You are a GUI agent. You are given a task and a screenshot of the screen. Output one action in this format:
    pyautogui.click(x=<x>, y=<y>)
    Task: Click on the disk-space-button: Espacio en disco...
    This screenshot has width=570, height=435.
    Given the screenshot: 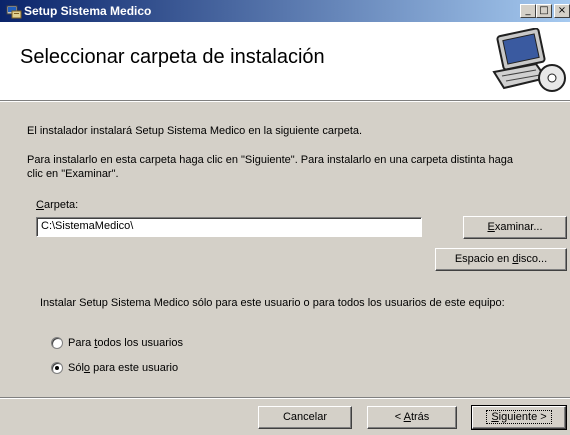 What is the action you would take?
    pyautogui.click(x=501, y=259)
    